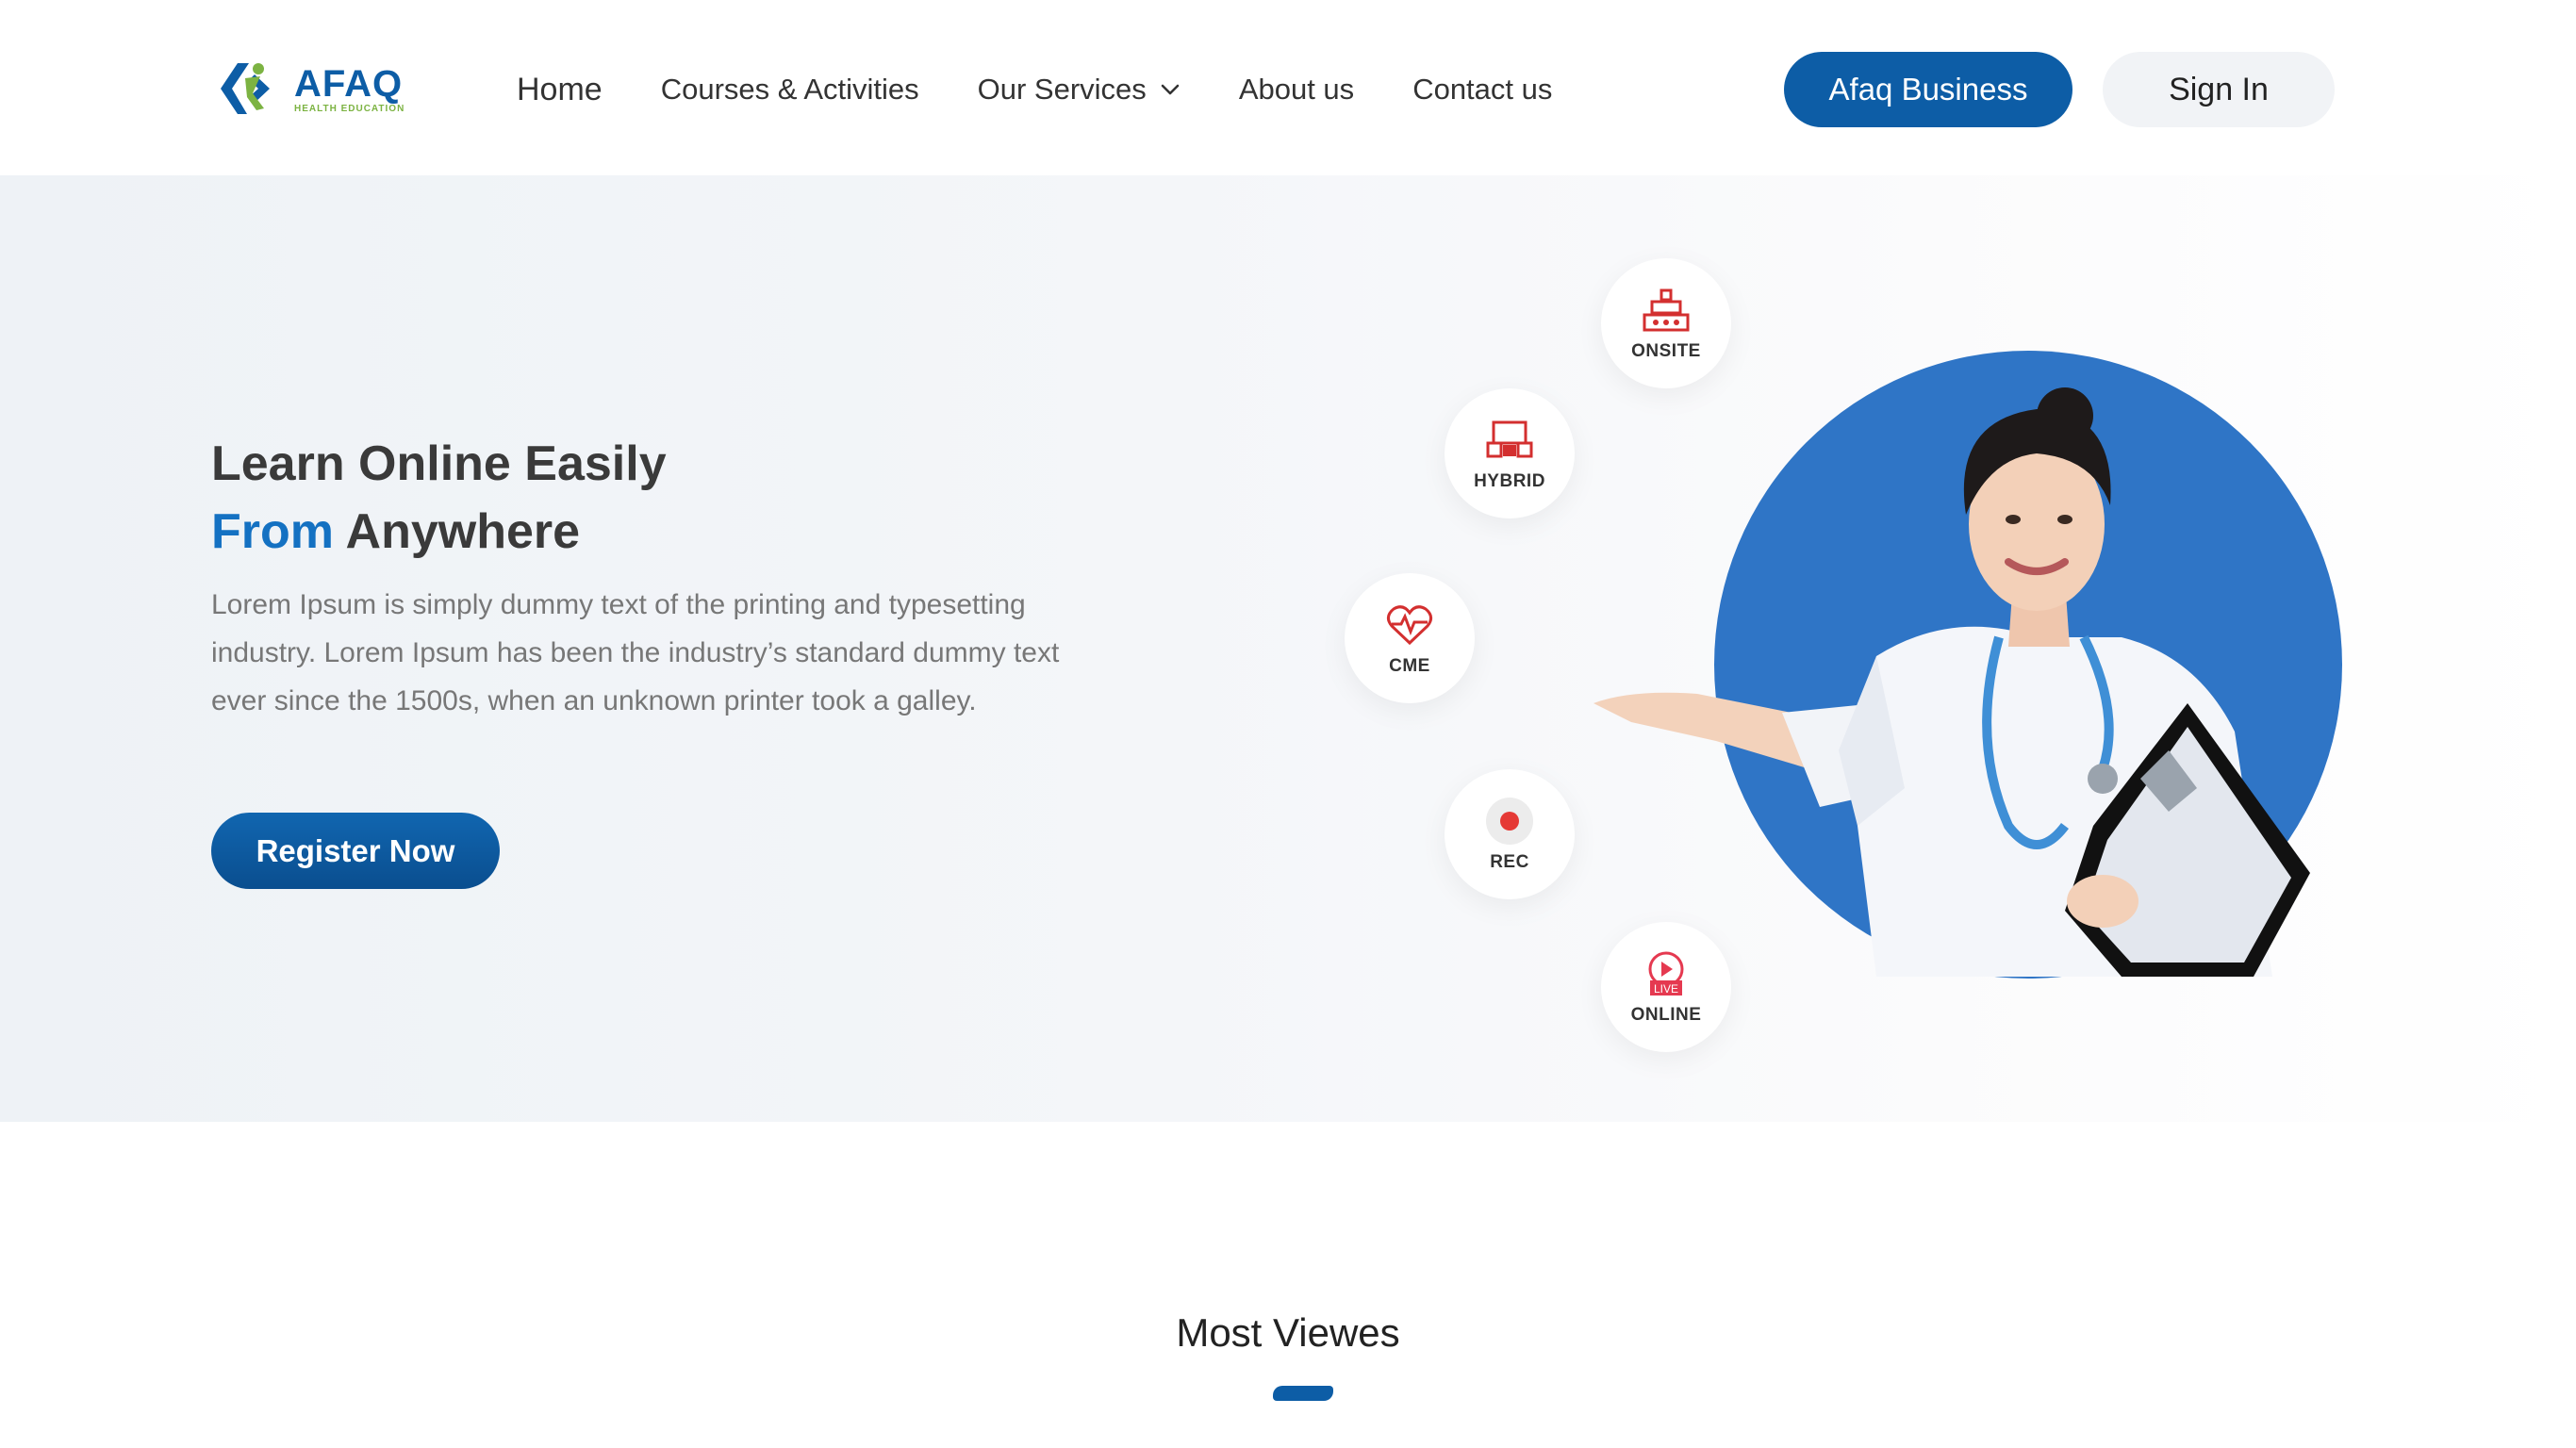 This screenshot has height=1448, width=2576. What do you see at coordinates (1296, 90) in the screenshot?
I see `nav-about-us: About us` at bounding box center [1296, 90].